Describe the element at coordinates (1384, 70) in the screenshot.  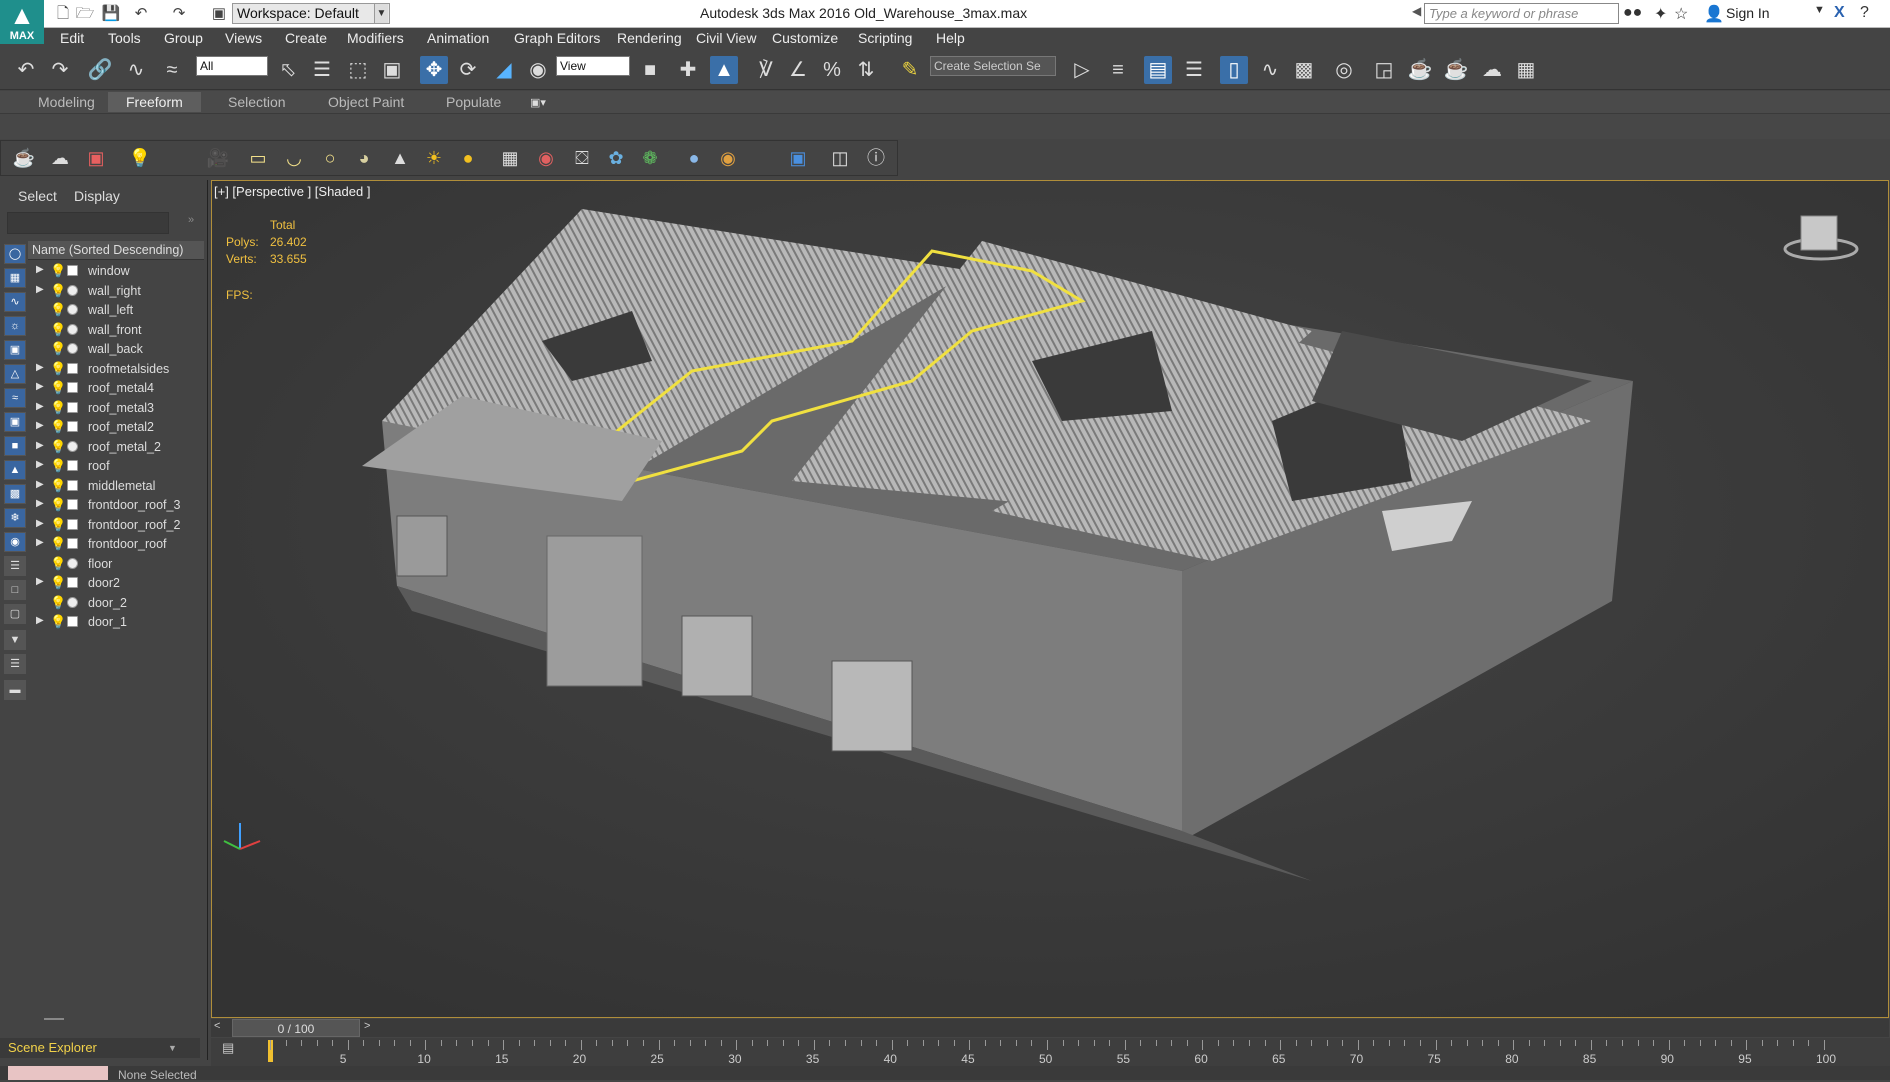
I see `render-setup-icon: ◲` at that location.